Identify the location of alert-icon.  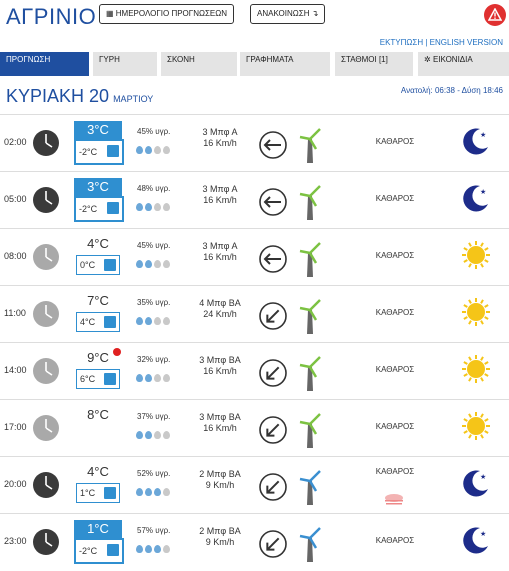
(495, 15).